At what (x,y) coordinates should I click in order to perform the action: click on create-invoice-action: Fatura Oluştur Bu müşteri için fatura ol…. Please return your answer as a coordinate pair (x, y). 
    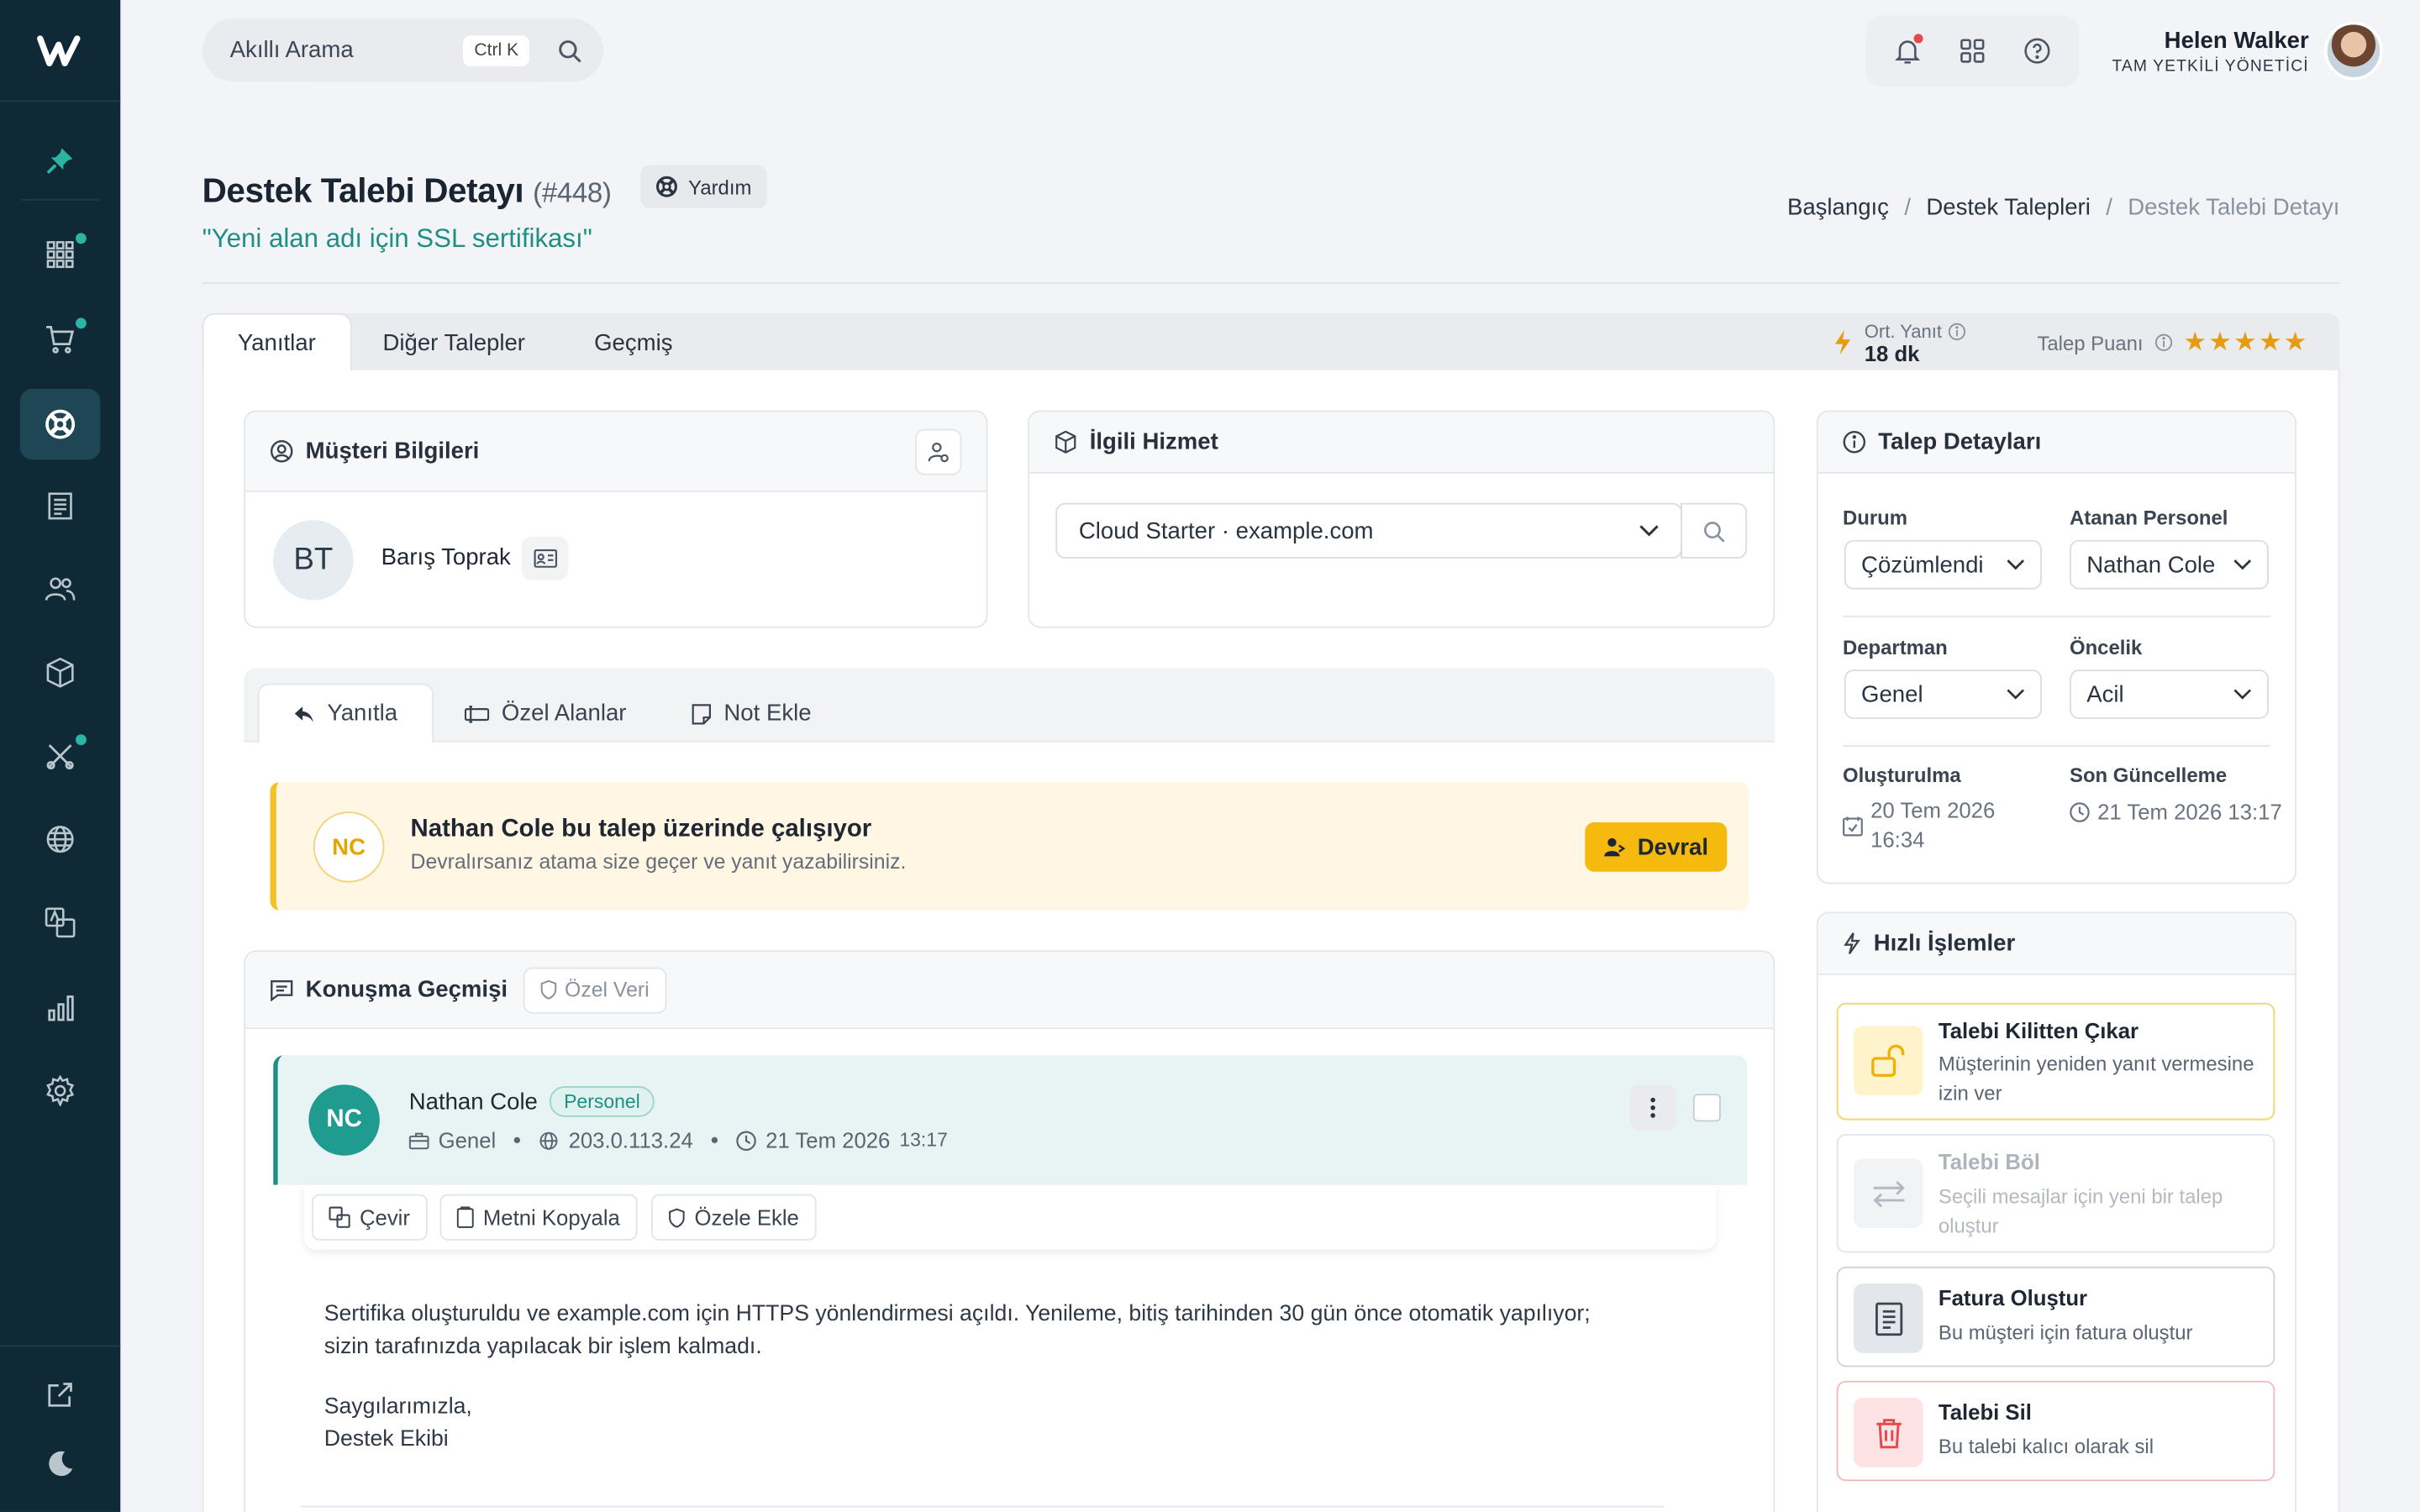
    Looking at the image, I should click on (2055, 1317).